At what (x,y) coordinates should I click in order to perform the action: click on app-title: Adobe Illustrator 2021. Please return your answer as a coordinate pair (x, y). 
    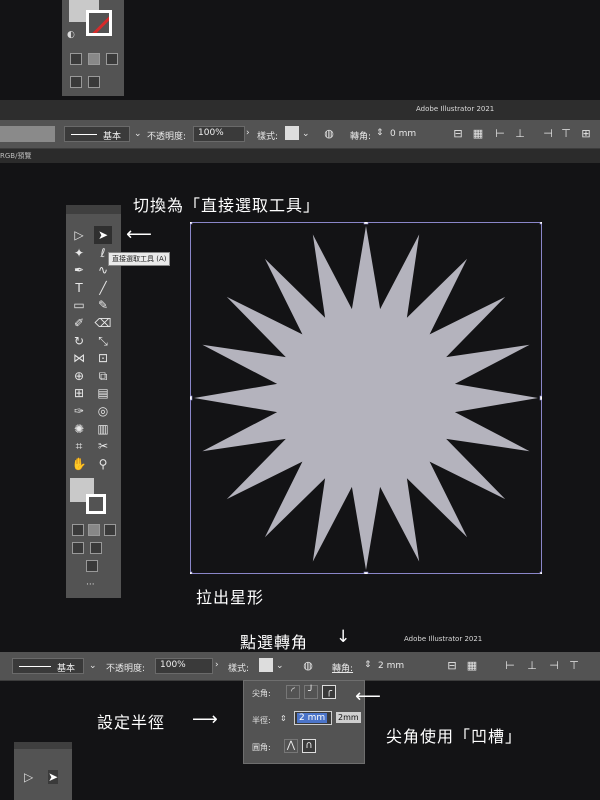
    Looking at the image, I should click on (455, 109).